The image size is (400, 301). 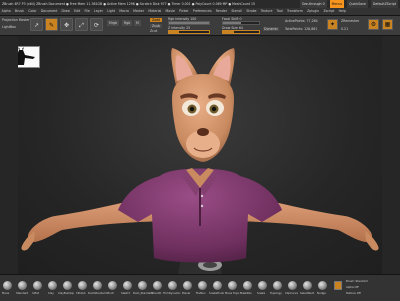 I want to click on brush-selectrect, so click(x=307, y=285).